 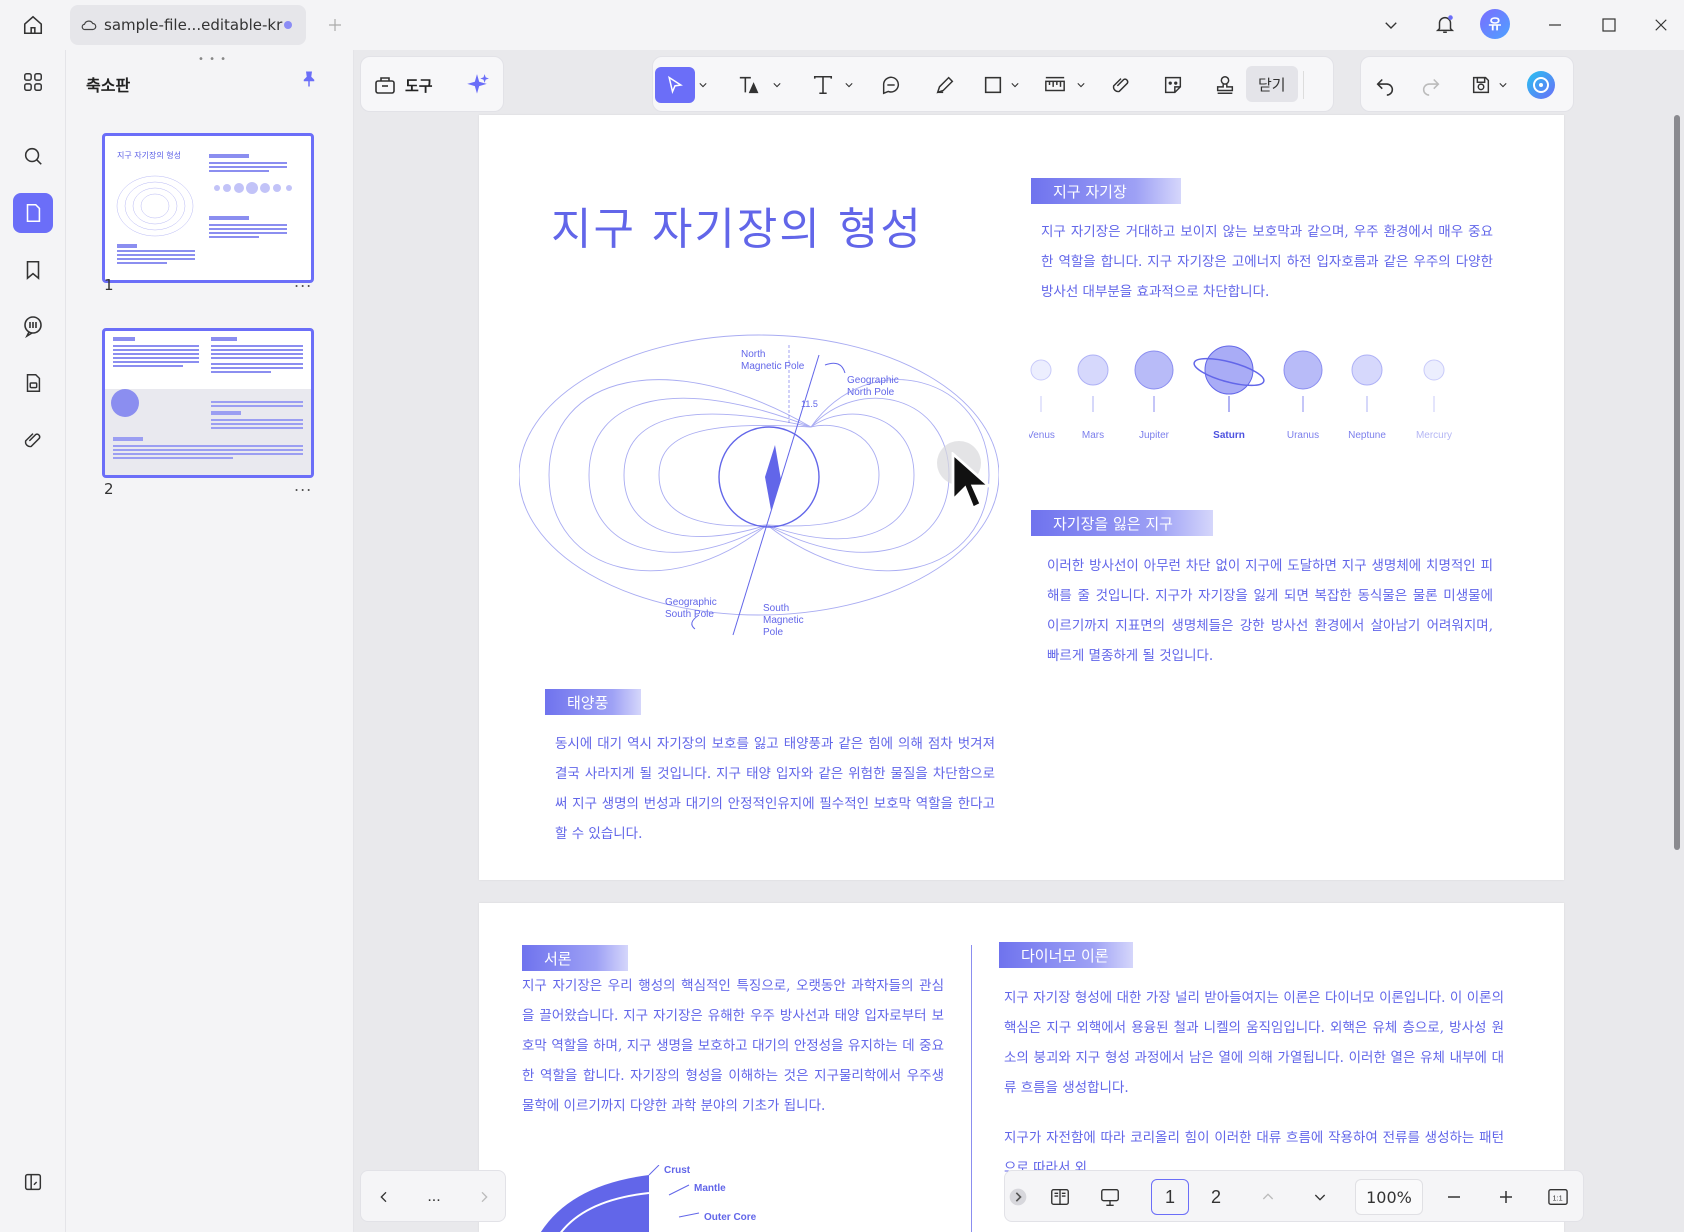 What do you see at coordinates (675, 85) in the screenshot?
I see `select-tool-icon` at bounding box center [675, 85].